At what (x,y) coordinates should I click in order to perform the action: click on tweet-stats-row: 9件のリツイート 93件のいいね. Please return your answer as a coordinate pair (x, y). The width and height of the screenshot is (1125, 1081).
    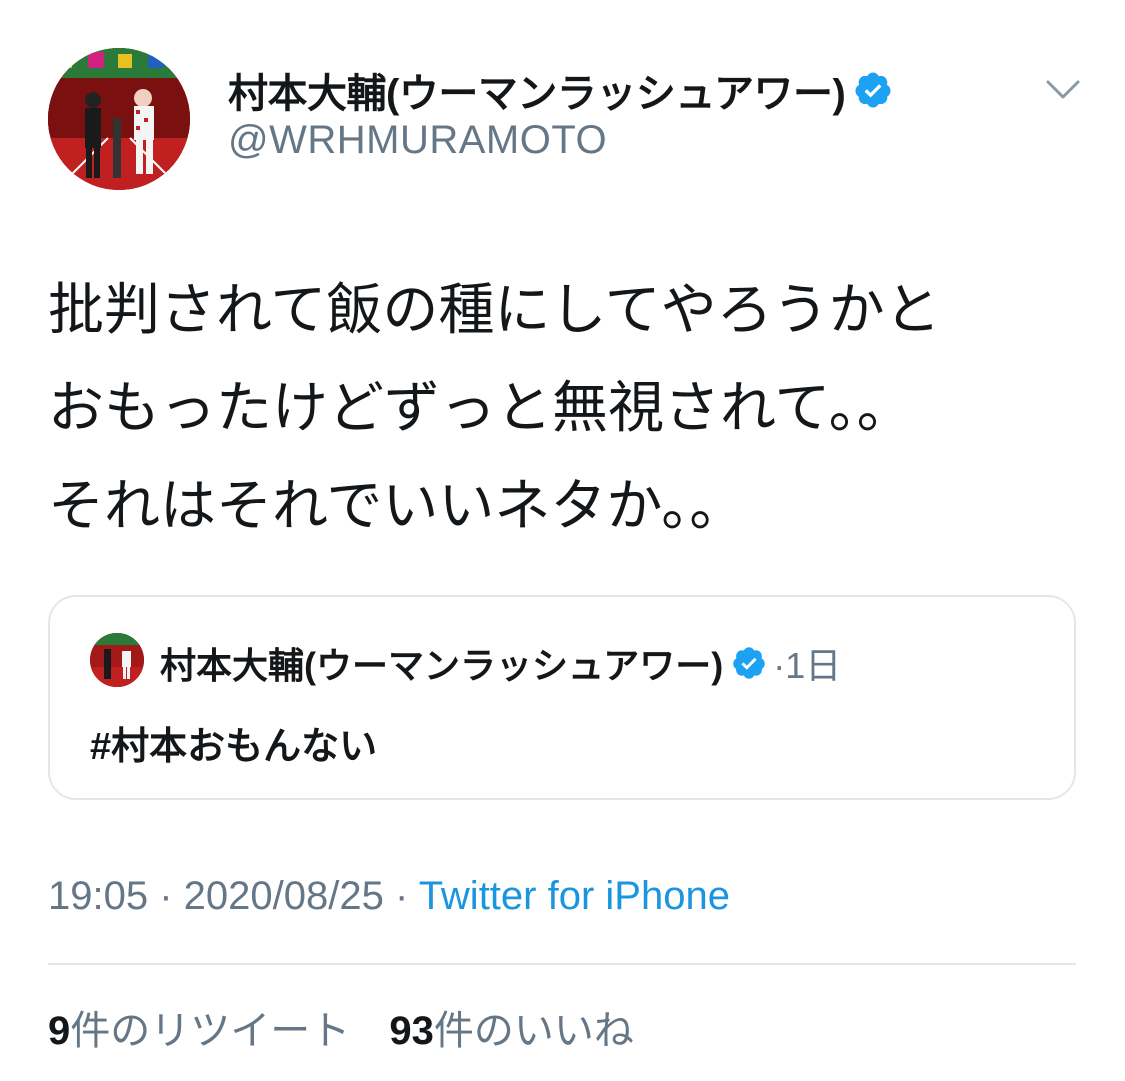
    Looking at the image, I should click on (355, 1027).